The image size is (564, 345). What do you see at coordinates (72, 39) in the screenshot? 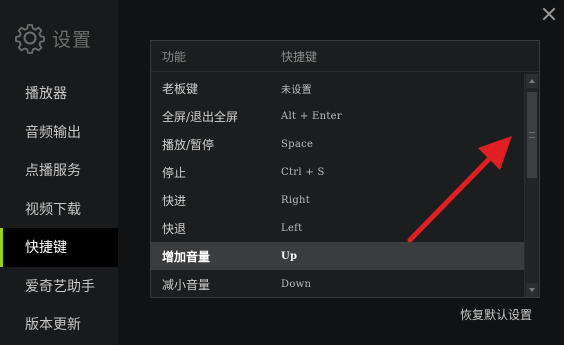
I see `window-title: 设置` at bounding box center [72, 39].